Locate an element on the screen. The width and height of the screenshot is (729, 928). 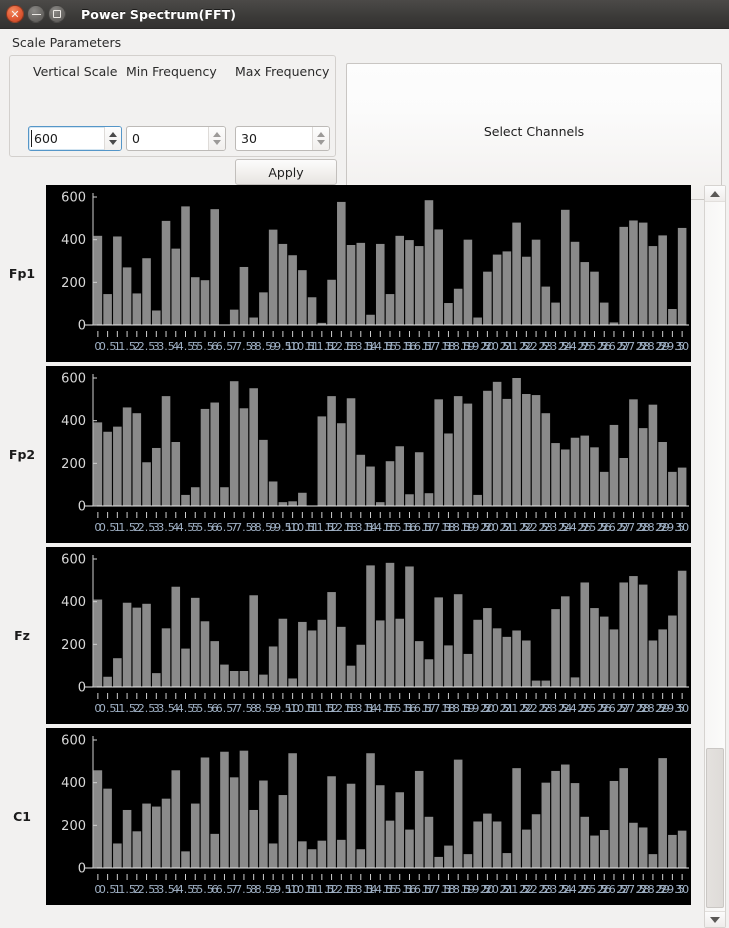
scroll-up-button is located at coordinates (715, 194).